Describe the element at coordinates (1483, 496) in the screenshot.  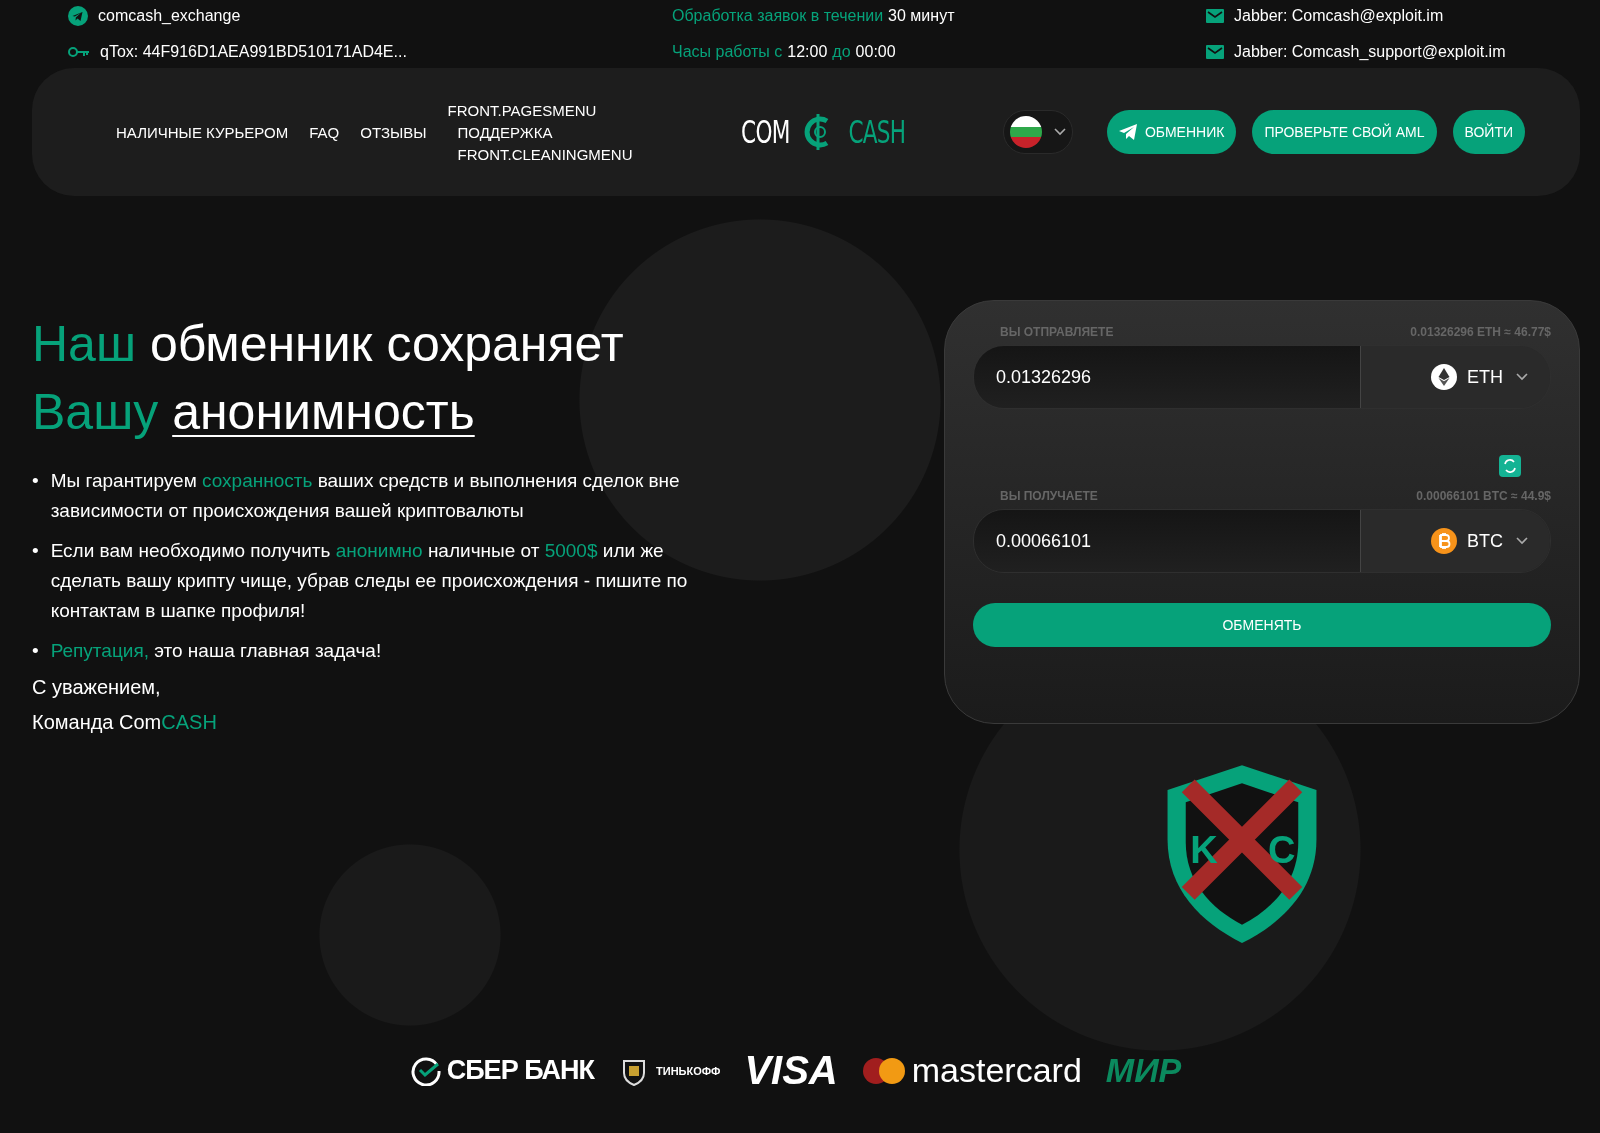
I see `rate-text: 0.00066101 BTC ≈ 44.9$` at that location.